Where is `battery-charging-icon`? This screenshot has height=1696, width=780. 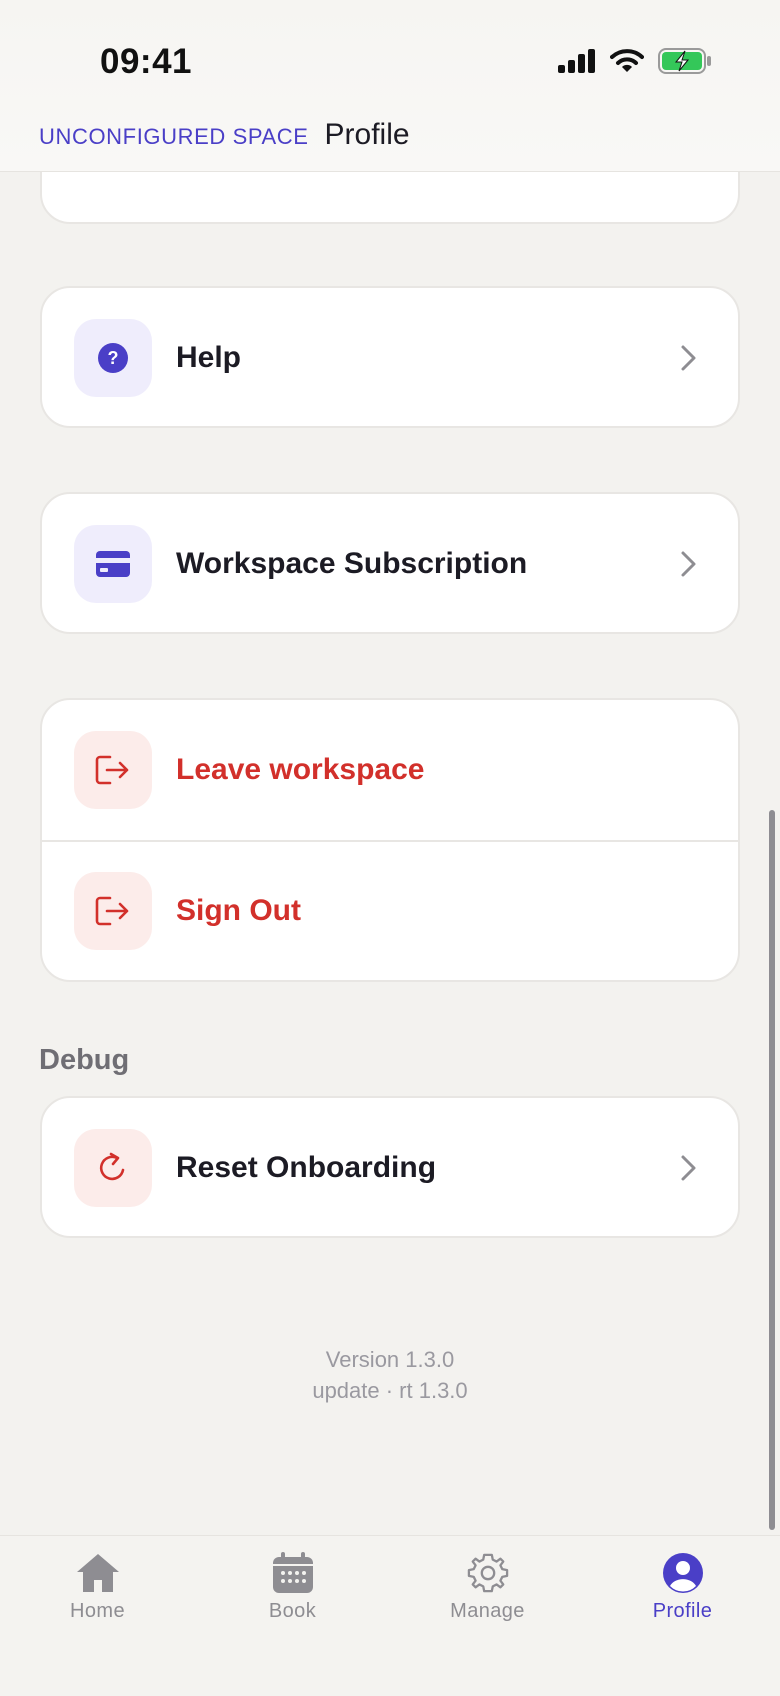 battery-charging-icon is located at coordinates (684, 61).